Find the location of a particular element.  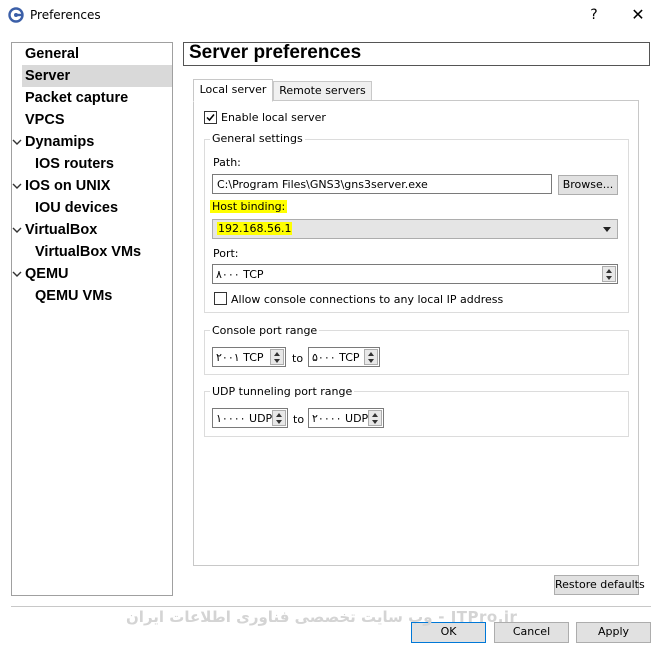

gns3-logo-icon is located at coordinates (16, 15).